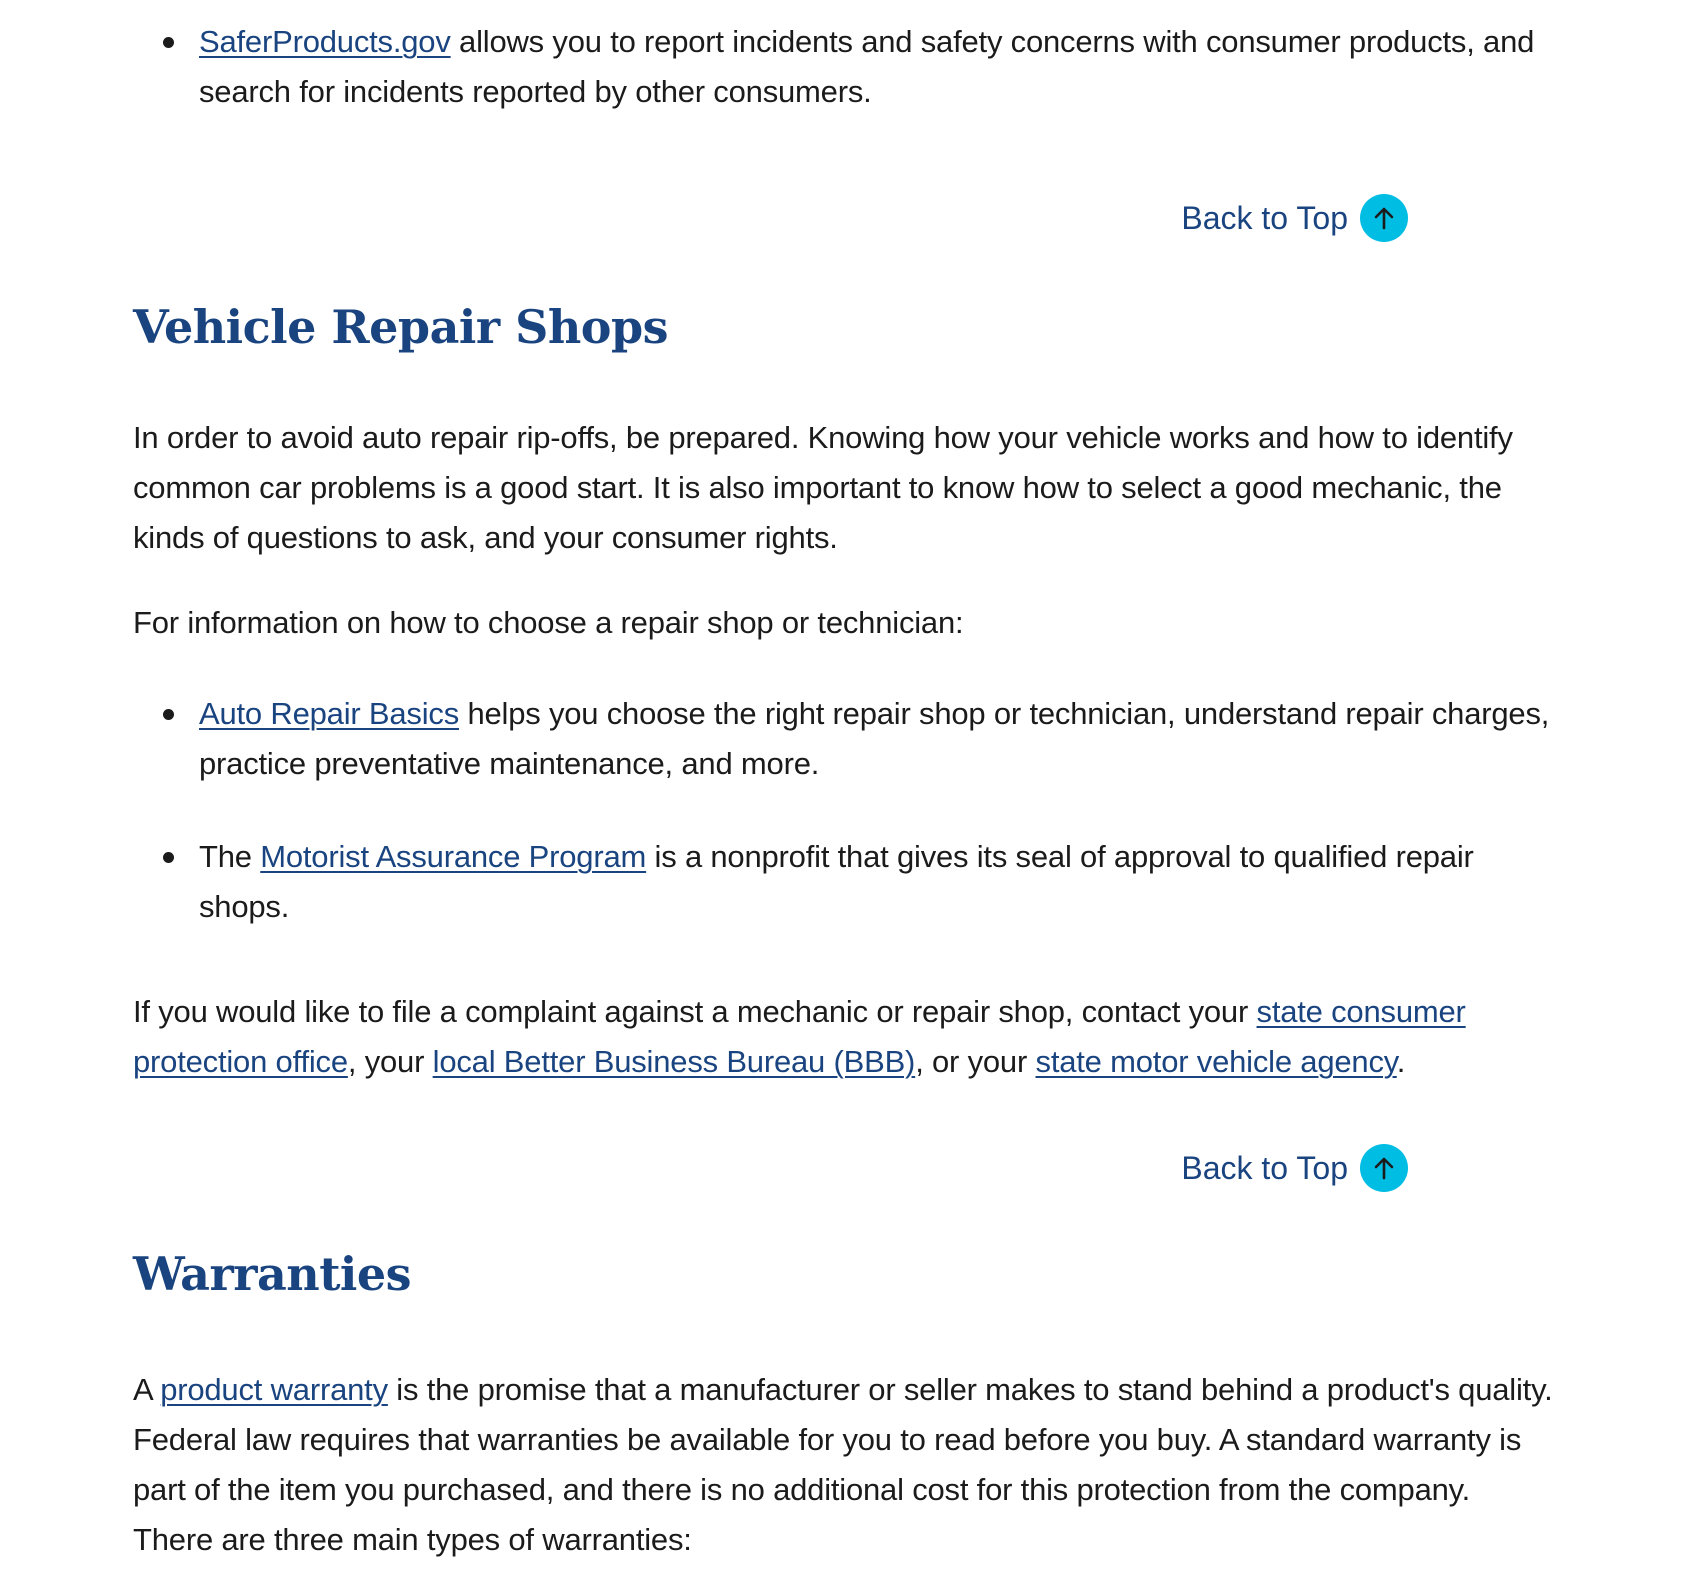 The height and width of the screenshot is (1580, 1698). Describe the element at coordinates (1216, 1061) in the screenshot. I see `state-motor-vehicle-agency-link: state motor vehicle agency` at that location.